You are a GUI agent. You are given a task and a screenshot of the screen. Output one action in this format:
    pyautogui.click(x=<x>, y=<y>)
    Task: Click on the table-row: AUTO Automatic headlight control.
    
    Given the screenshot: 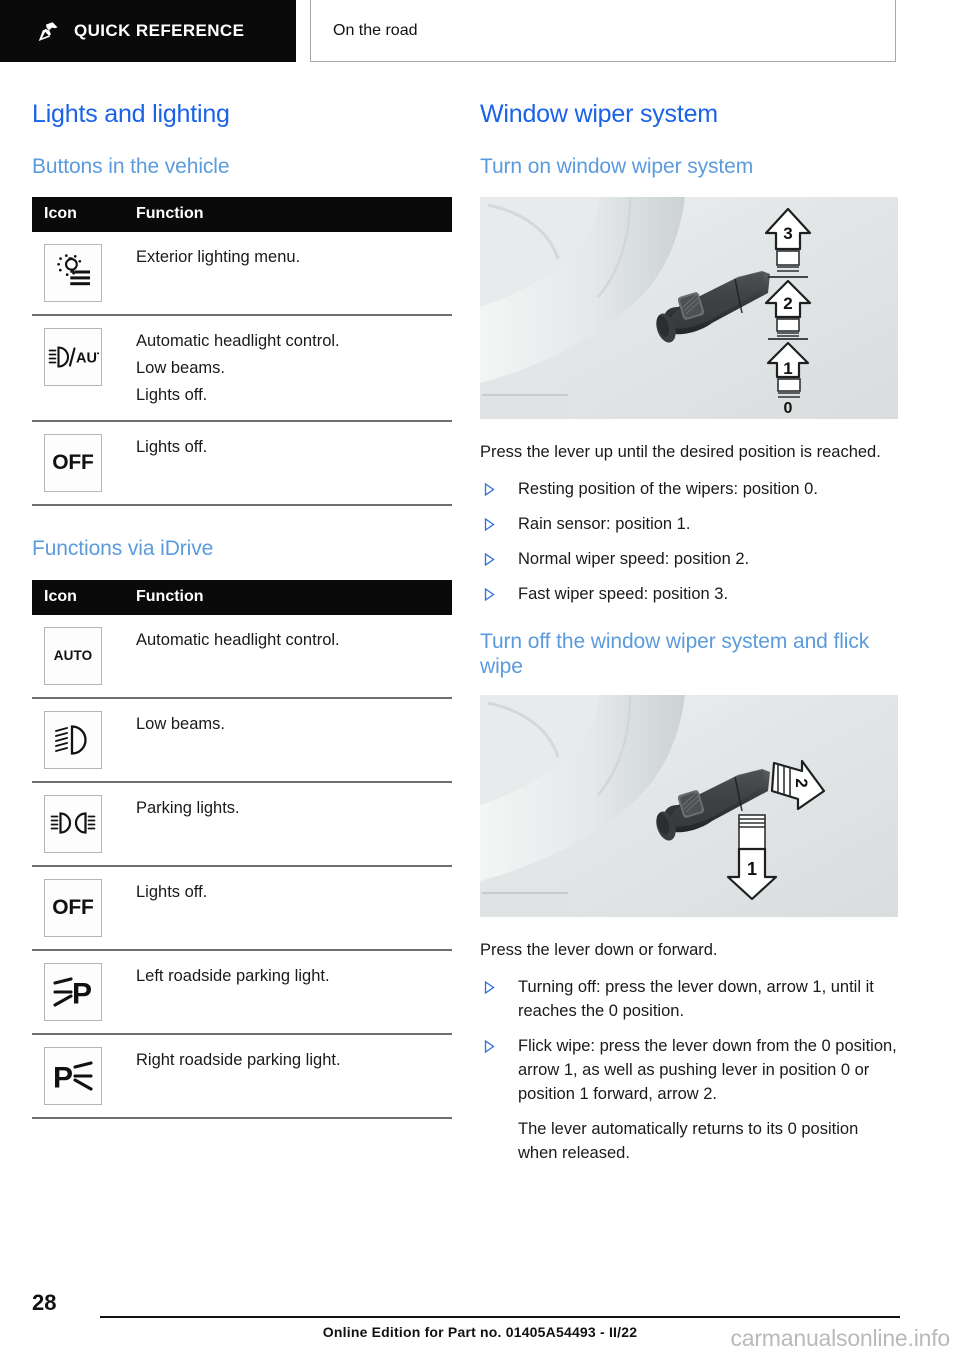 What is the action you would take?
    pyautogui.click(x=242, y=656)
    